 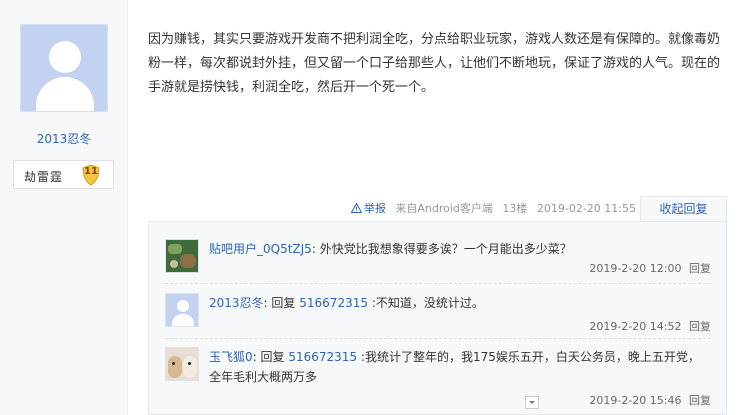 I want to click on reply-text: 贴吧用户_0Q5tZJ5: 外快党比我想象得要多诶？一个月能出多少菜？, so click(x=390, y=249).